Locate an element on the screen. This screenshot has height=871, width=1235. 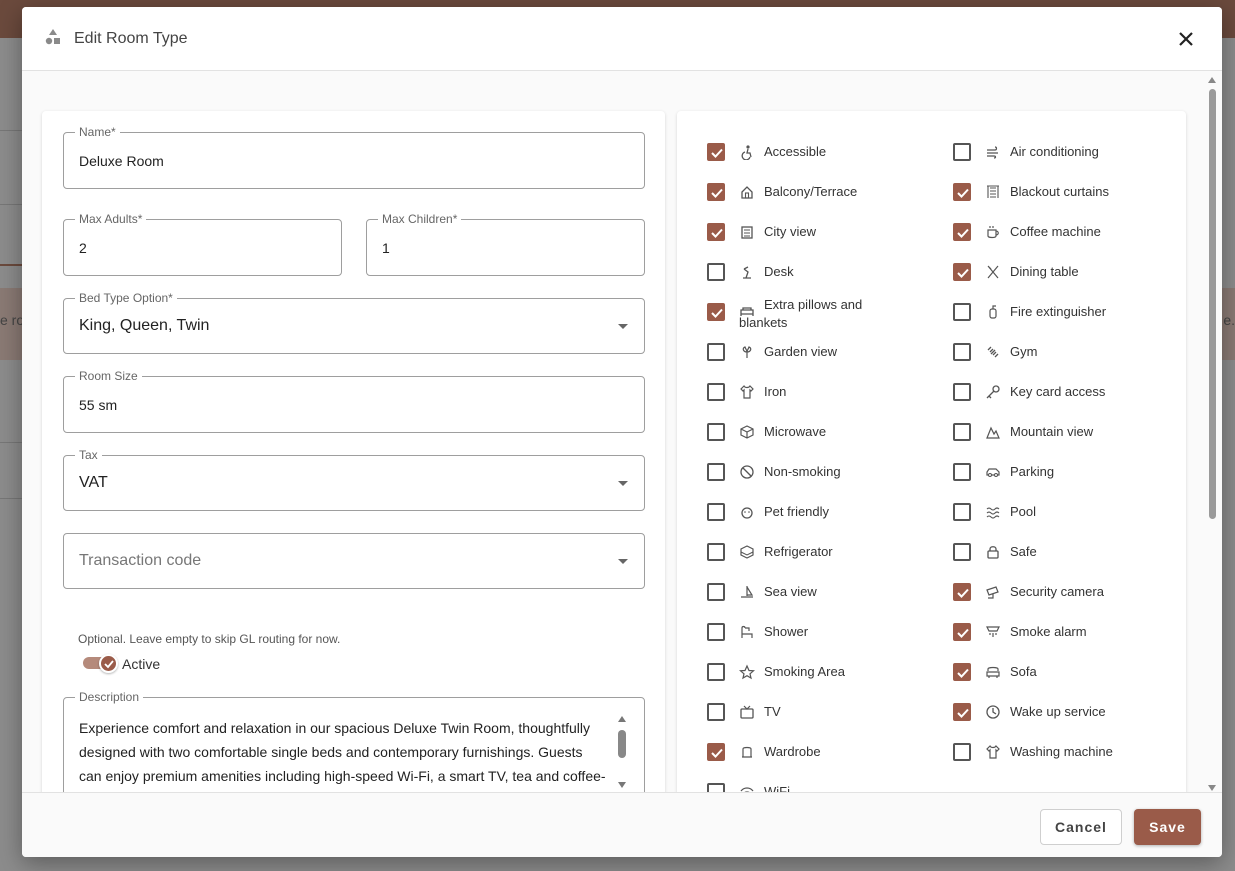
active-toggle is located at coordinates (101, 663).